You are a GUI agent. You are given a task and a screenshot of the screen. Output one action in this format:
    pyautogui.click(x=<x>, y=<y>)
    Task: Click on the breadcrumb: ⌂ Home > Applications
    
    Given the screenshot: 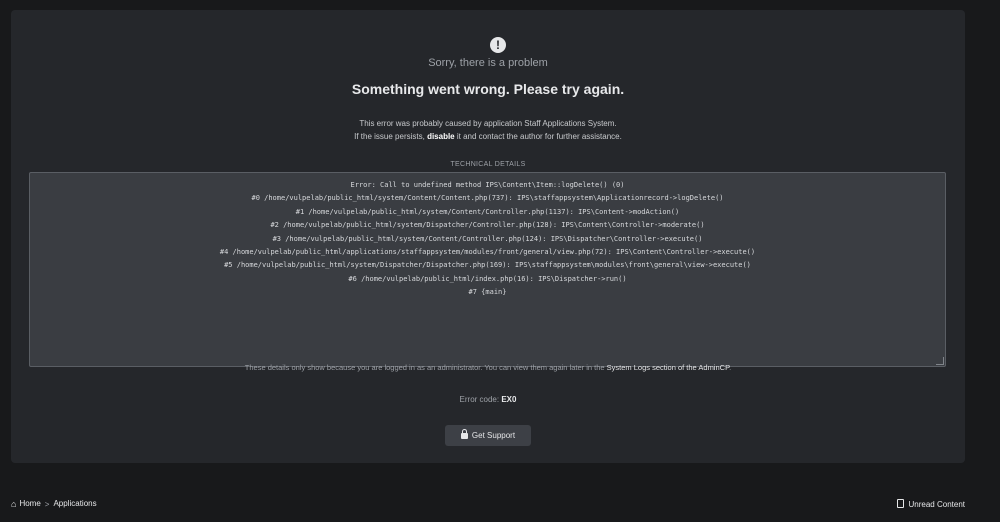 What is the action you would take?
    pyautogui.click(x=54, y=504)
    